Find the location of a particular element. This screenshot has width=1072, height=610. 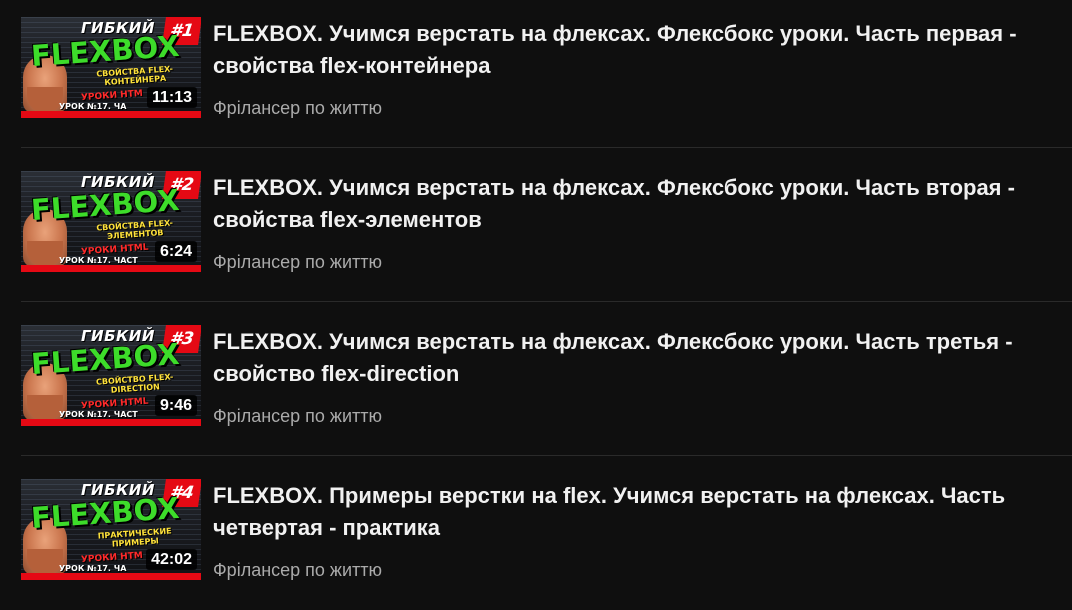

duration-badge: 6:24 is located at coordinates (175, 251).